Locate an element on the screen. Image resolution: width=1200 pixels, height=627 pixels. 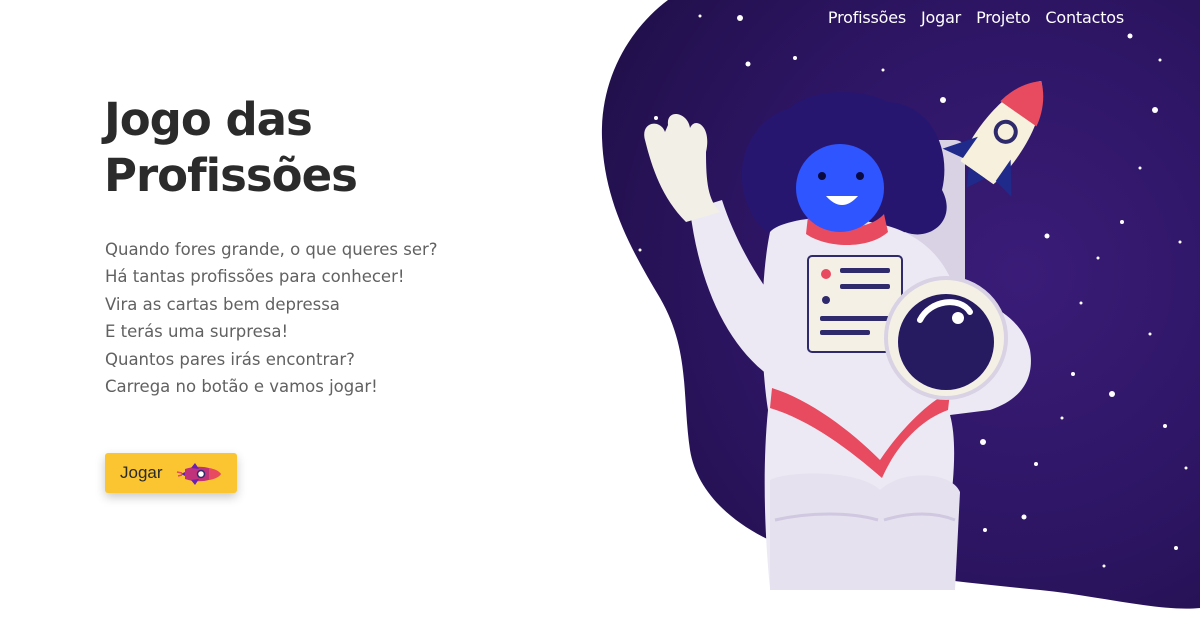
poem-line: Quando fores grande, o que queres ser? is located at coordinates (271, 249).